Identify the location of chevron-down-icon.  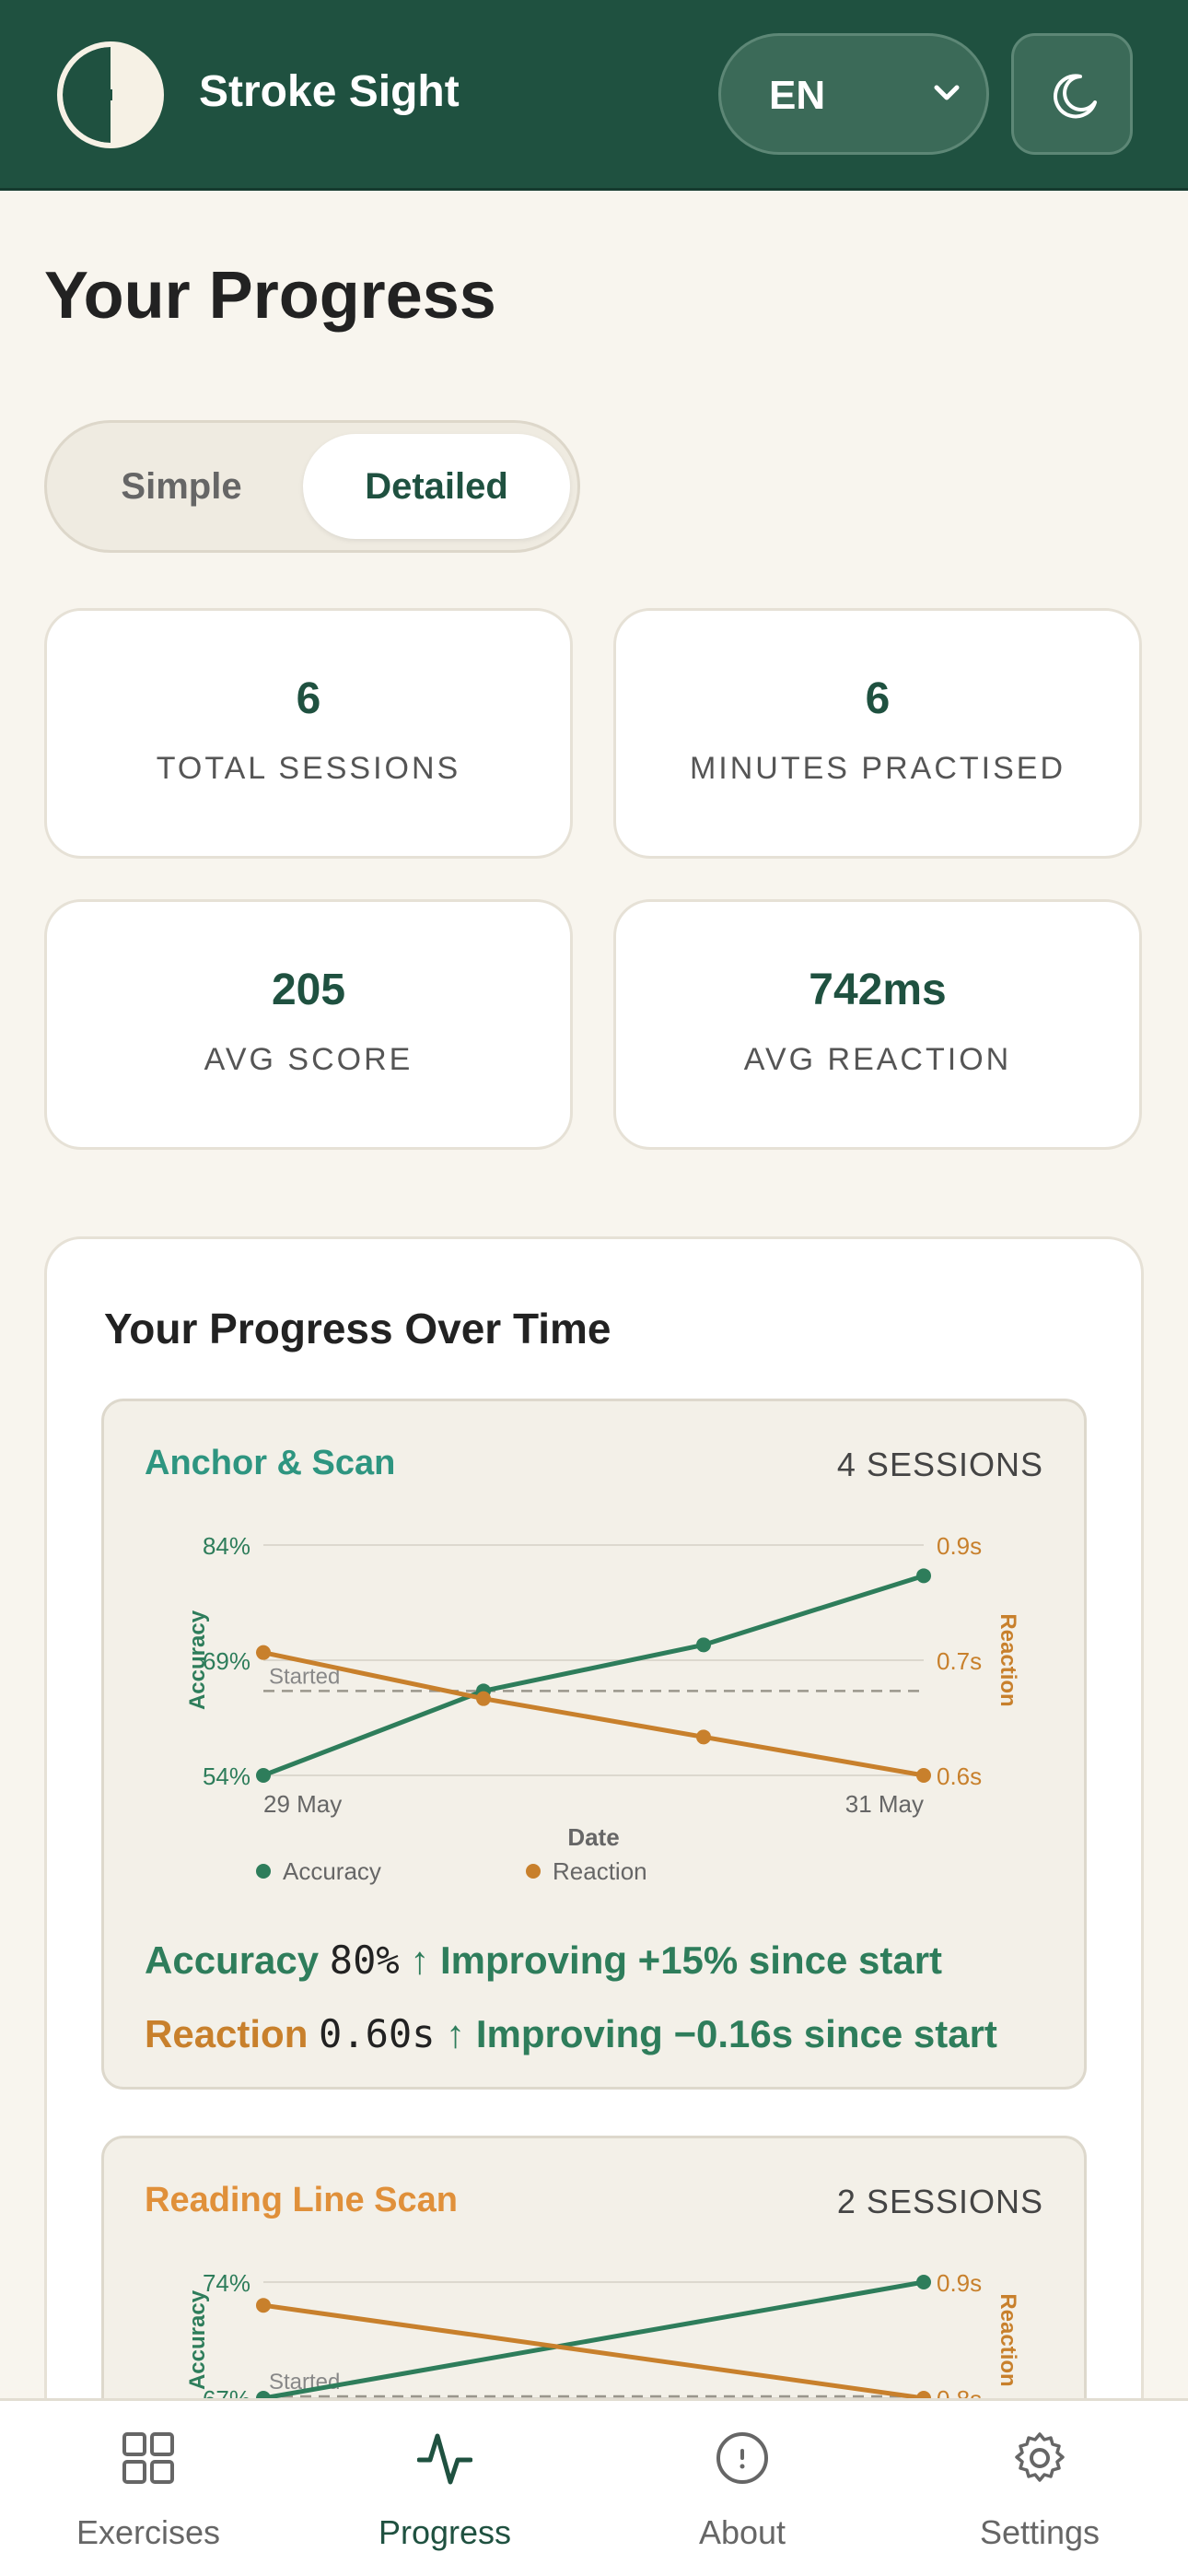
(947, 92).